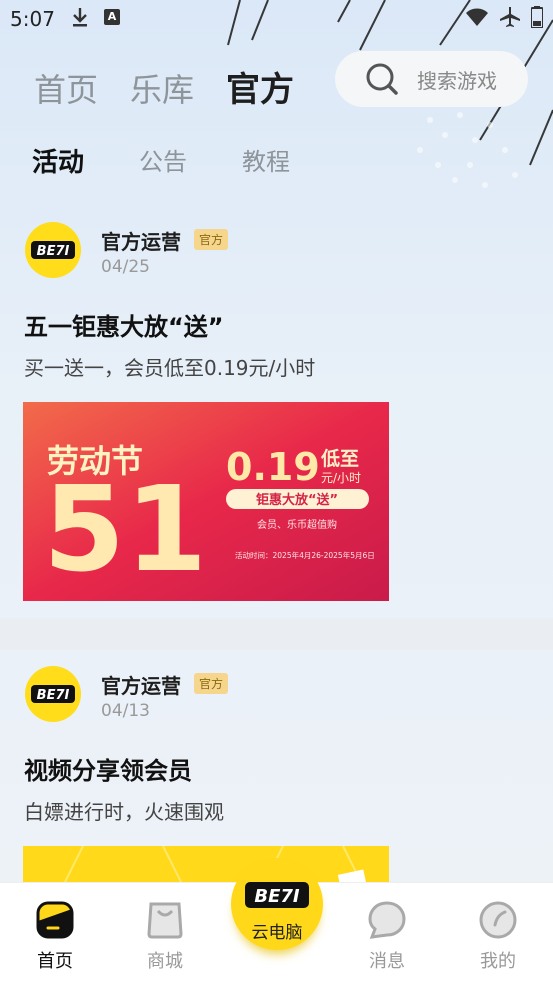 This screenshot has height=983, width=553. What do you see at coordinates (125, 267) in the screenshot?
I see `post-date: 04/25` at bounding box center [125, 267].